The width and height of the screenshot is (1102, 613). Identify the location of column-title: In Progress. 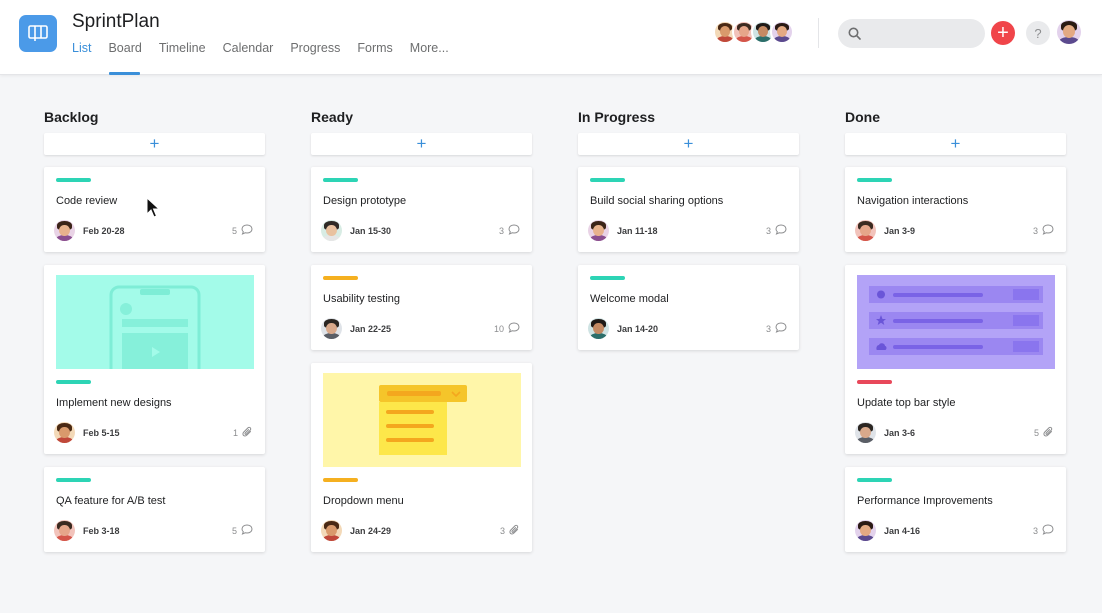
(617, 117).